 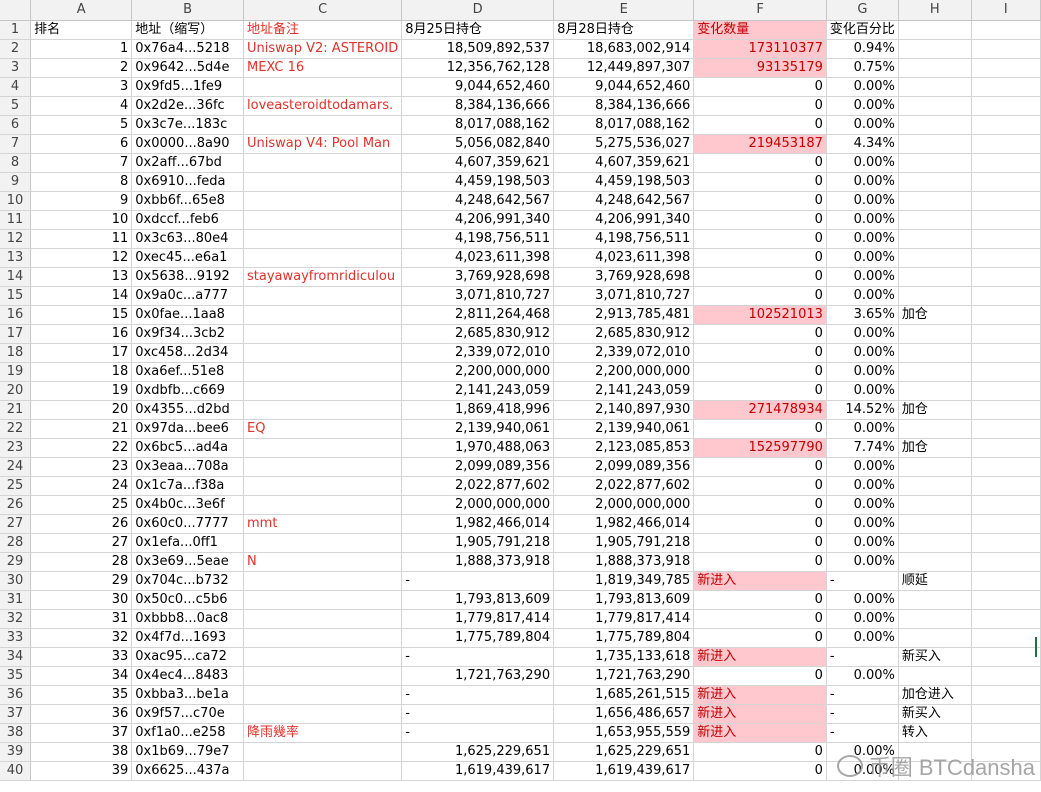 I want to click on cell-aug25: 4,607,359,621, so click(x=478, y=163).